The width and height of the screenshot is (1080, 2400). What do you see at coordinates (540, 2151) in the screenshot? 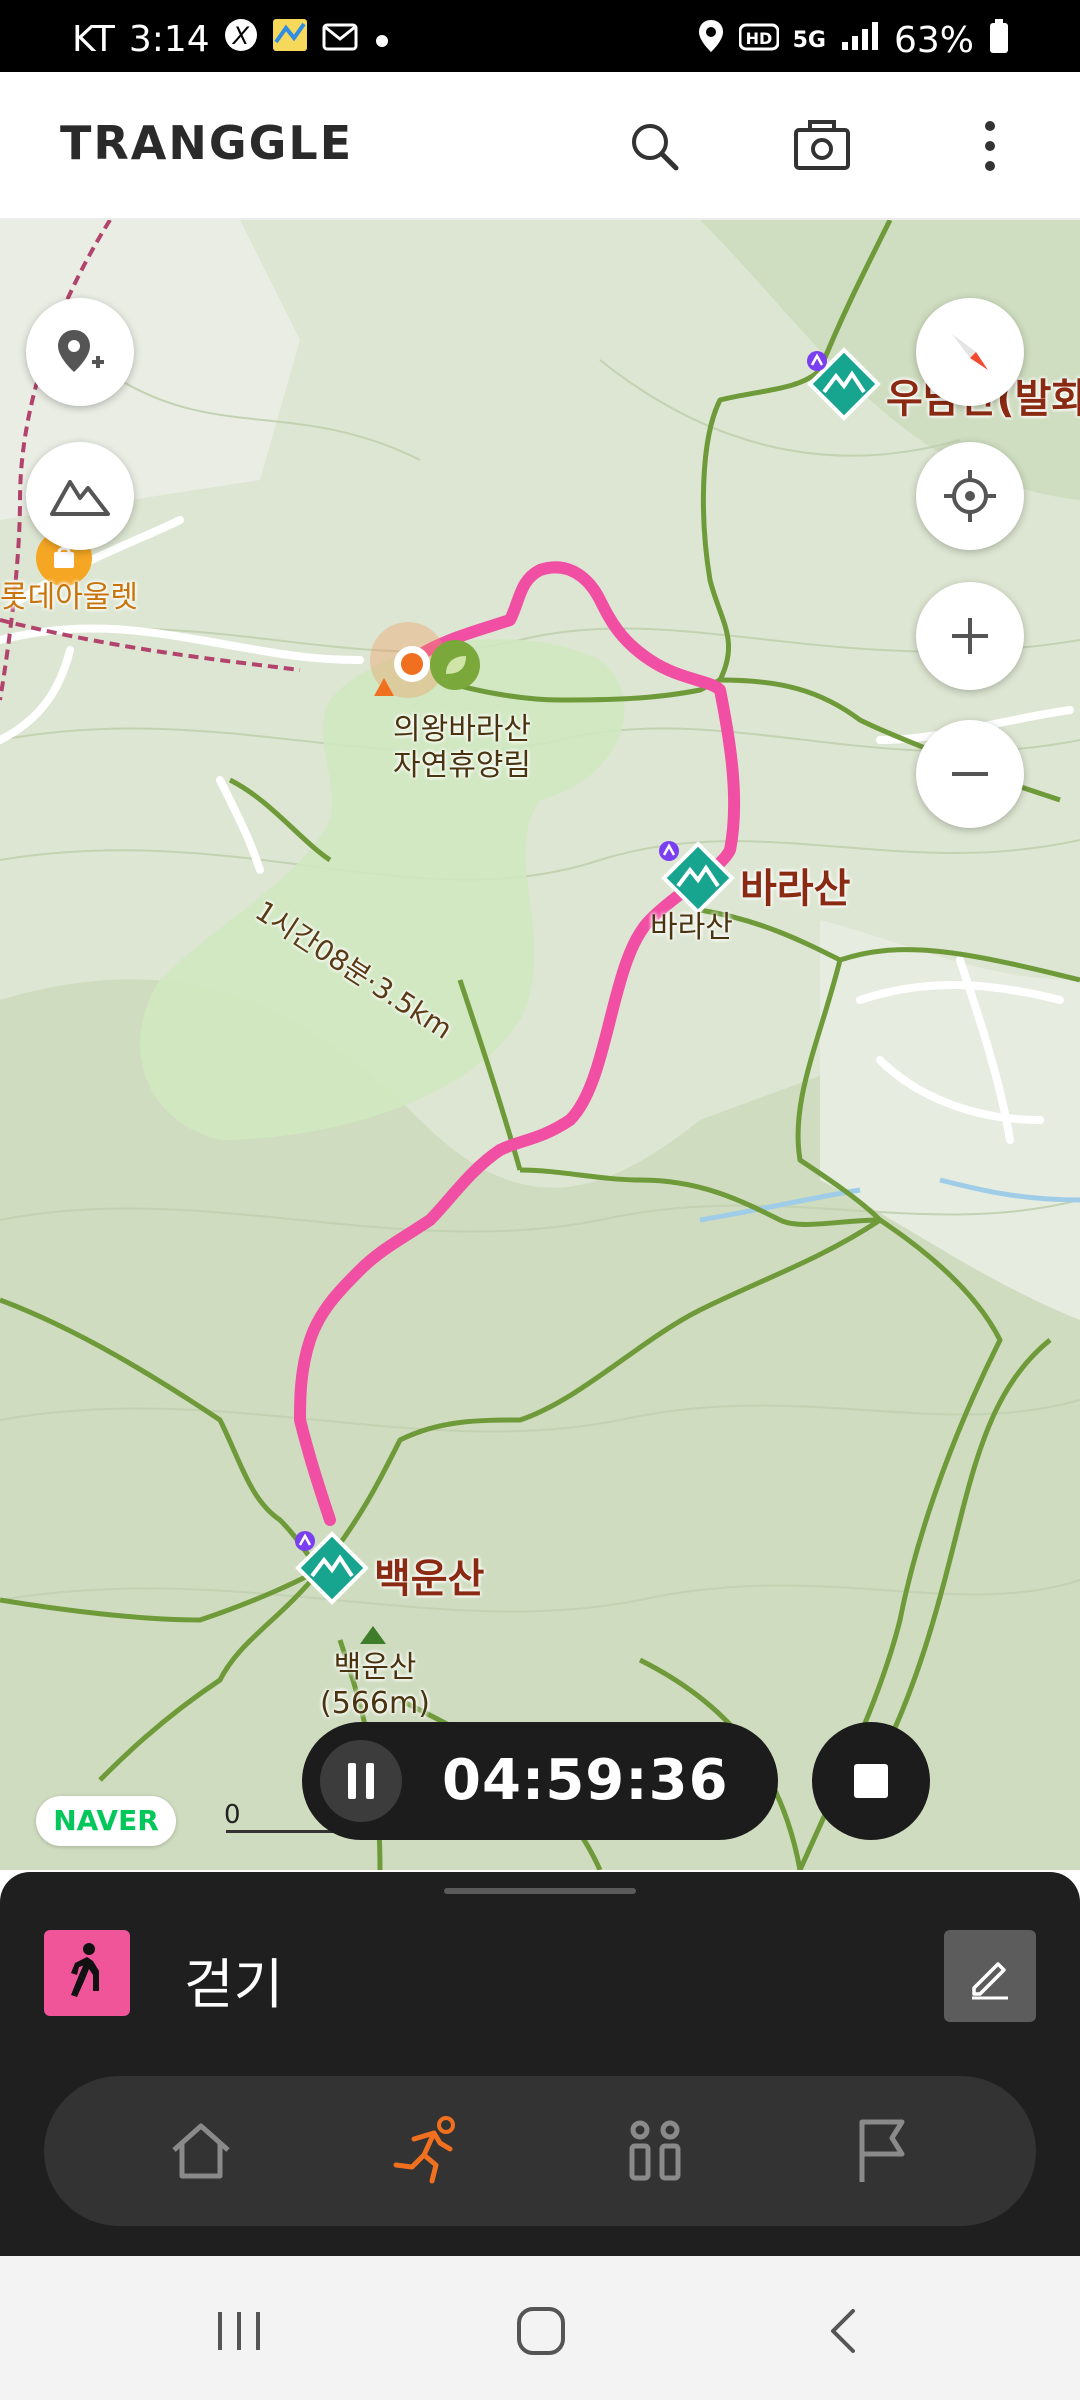
I see `bottom-nav` at bounding box center [540, 2151].